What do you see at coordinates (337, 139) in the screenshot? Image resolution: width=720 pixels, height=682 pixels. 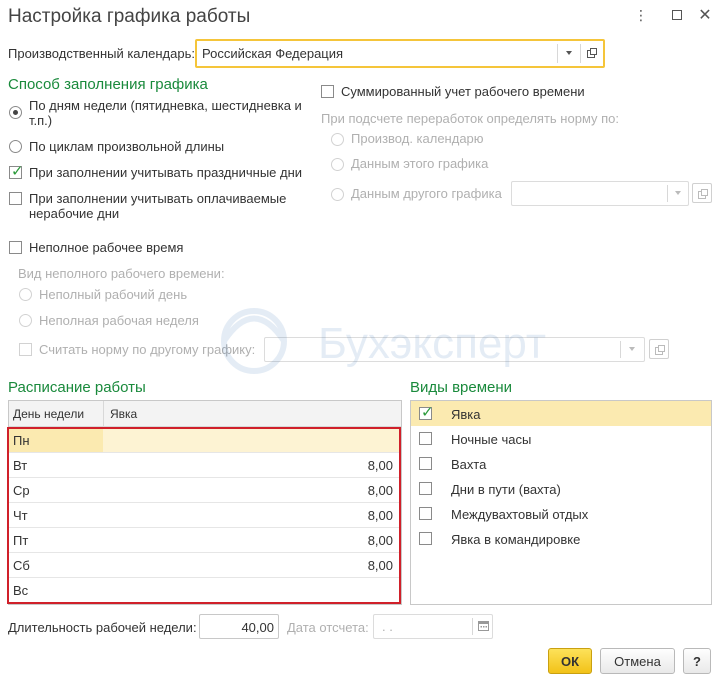 I see `radio-by-calendar` at bounding box center [337, 139].